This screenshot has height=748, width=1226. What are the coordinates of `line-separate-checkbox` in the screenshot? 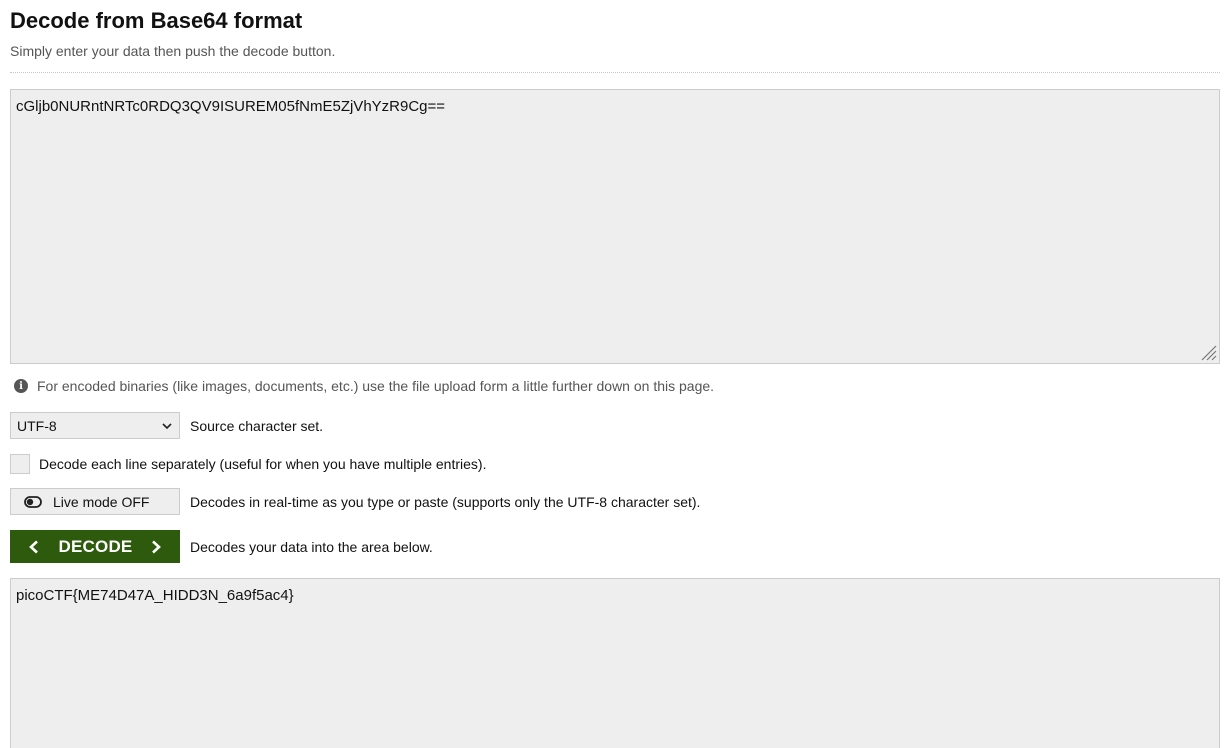 It's located at (20, 464).